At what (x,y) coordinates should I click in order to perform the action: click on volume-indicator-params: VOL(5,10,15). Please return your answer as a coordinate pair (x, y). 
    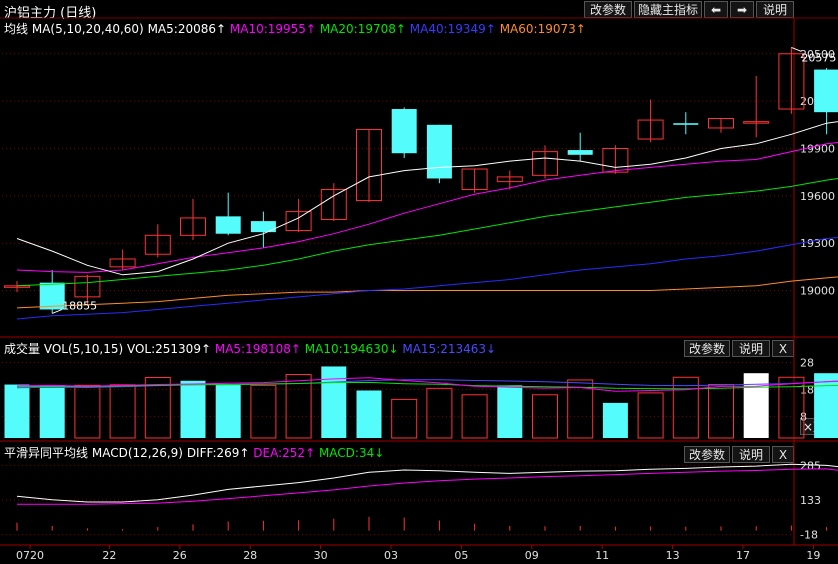
    Looking at the image, I should click on (83, 349).